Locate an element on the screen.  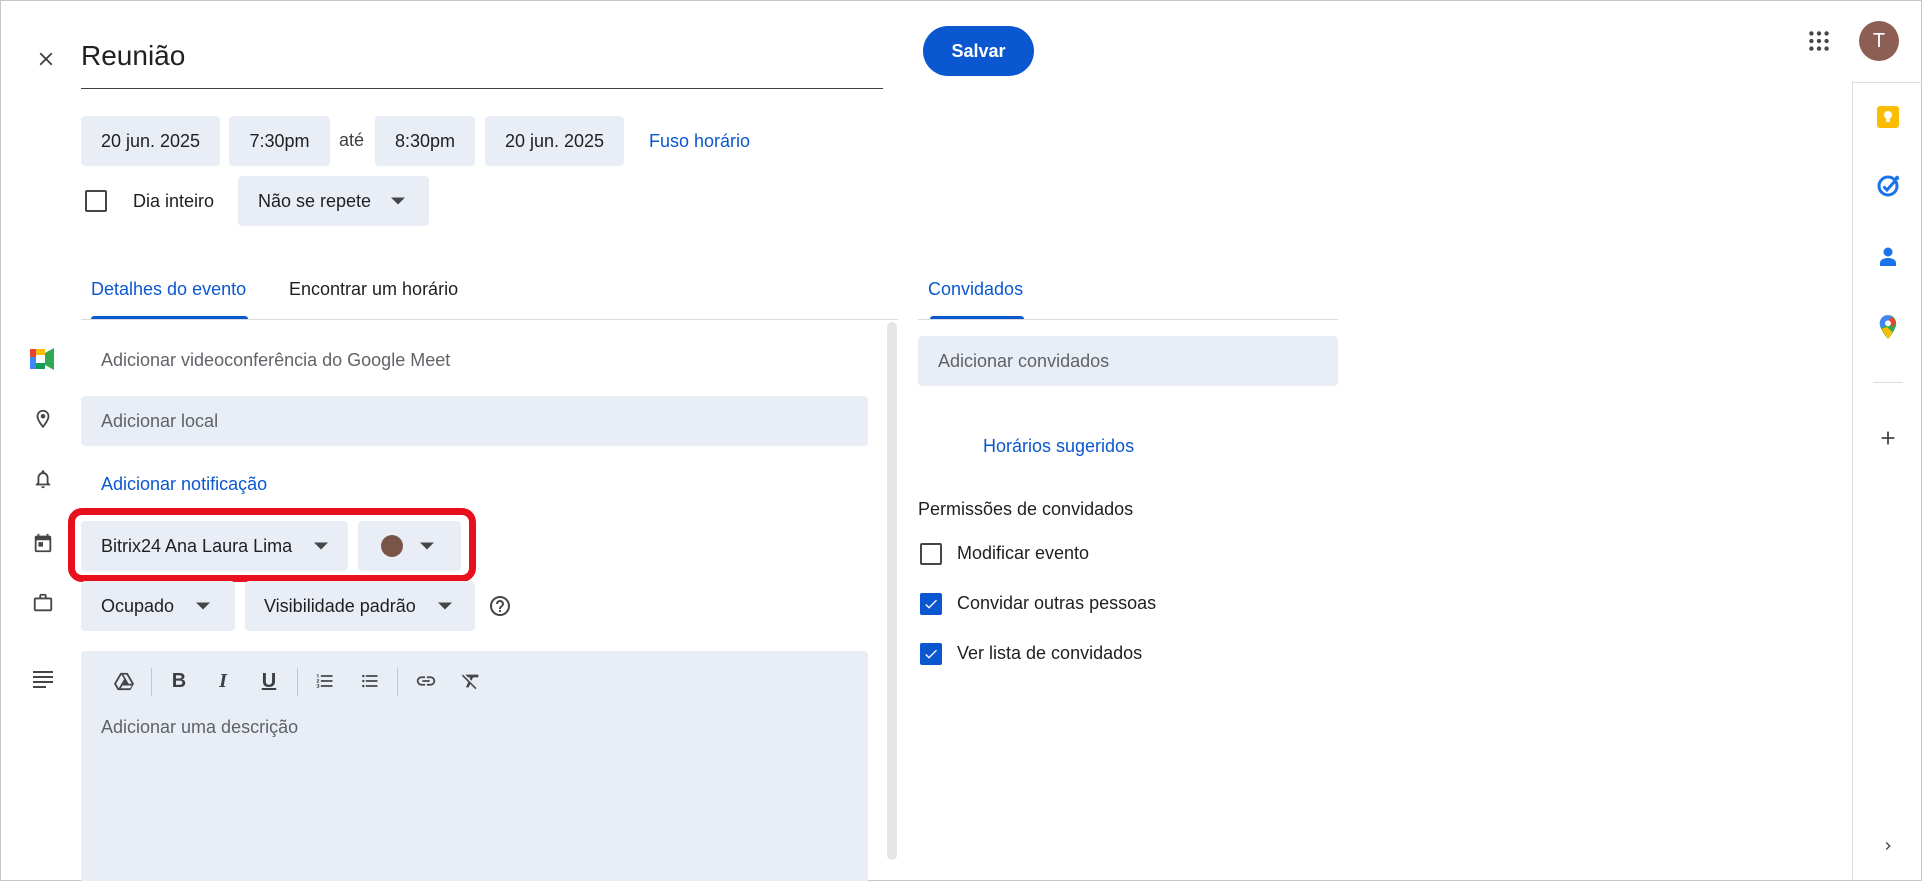
google-meet-icon is located at coordinates (43, 359).